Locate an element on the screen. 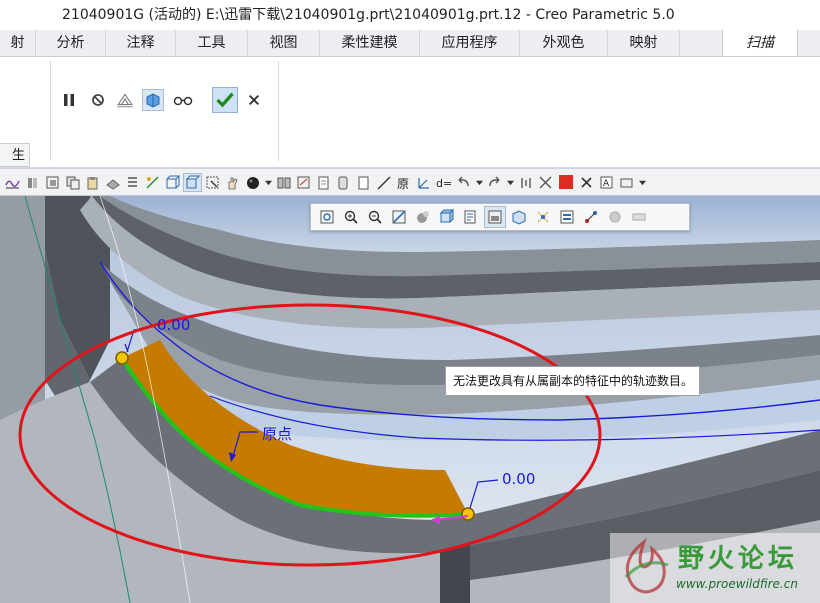  pattern-icon is located at coordinates (132, 182).